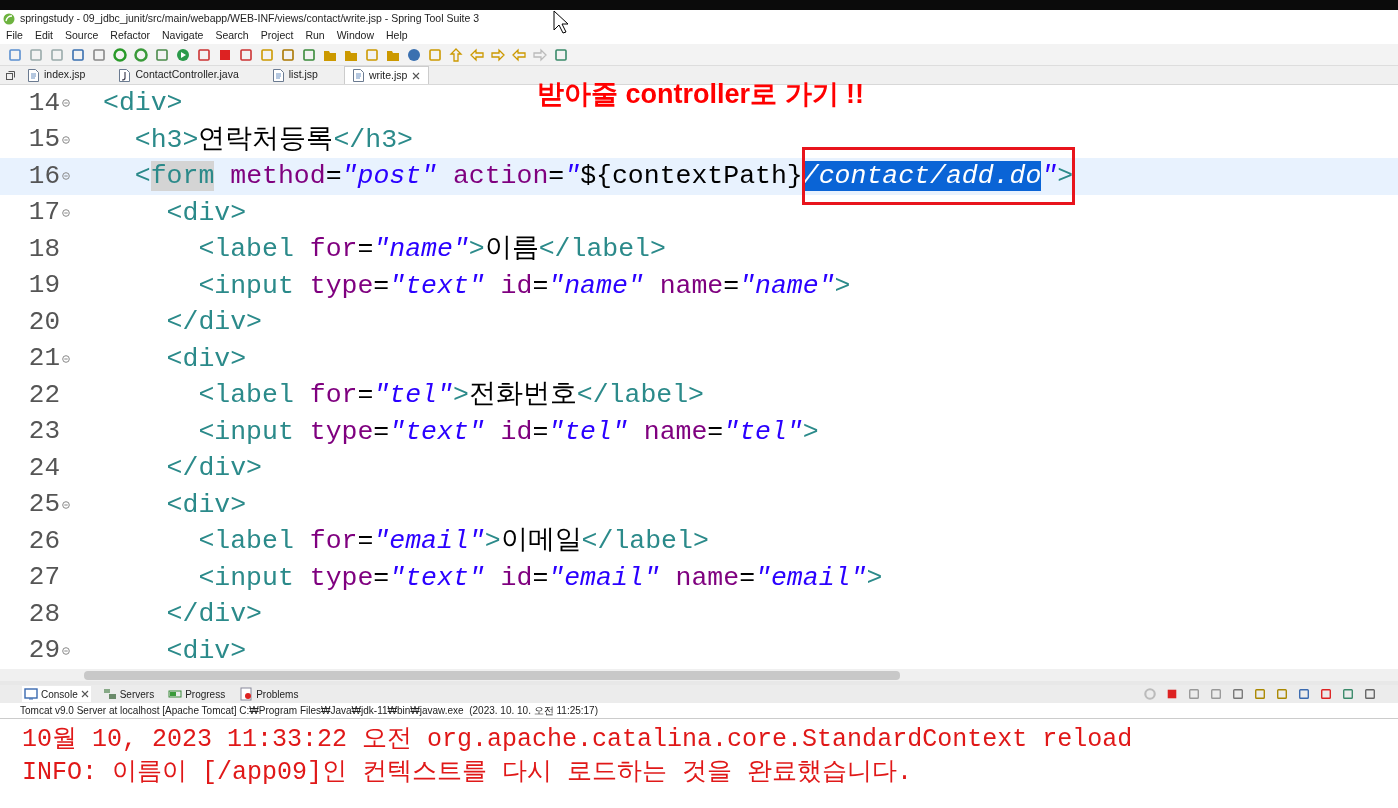 The height and width of the screenshot is (808, 1398). I want to click on menu-item: Window, so click(355, 36).